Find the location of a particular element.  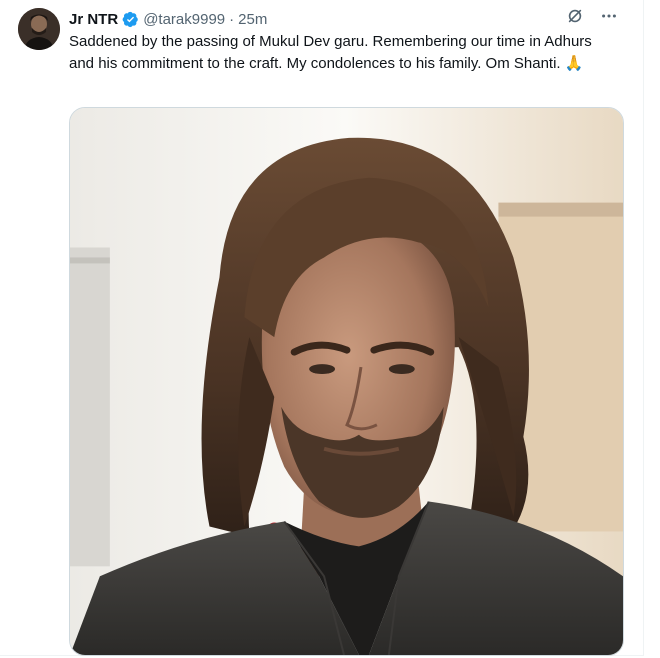

tweet-header: Jr NTR @tarak9999 · 25m is located at coordinates (168, 19).